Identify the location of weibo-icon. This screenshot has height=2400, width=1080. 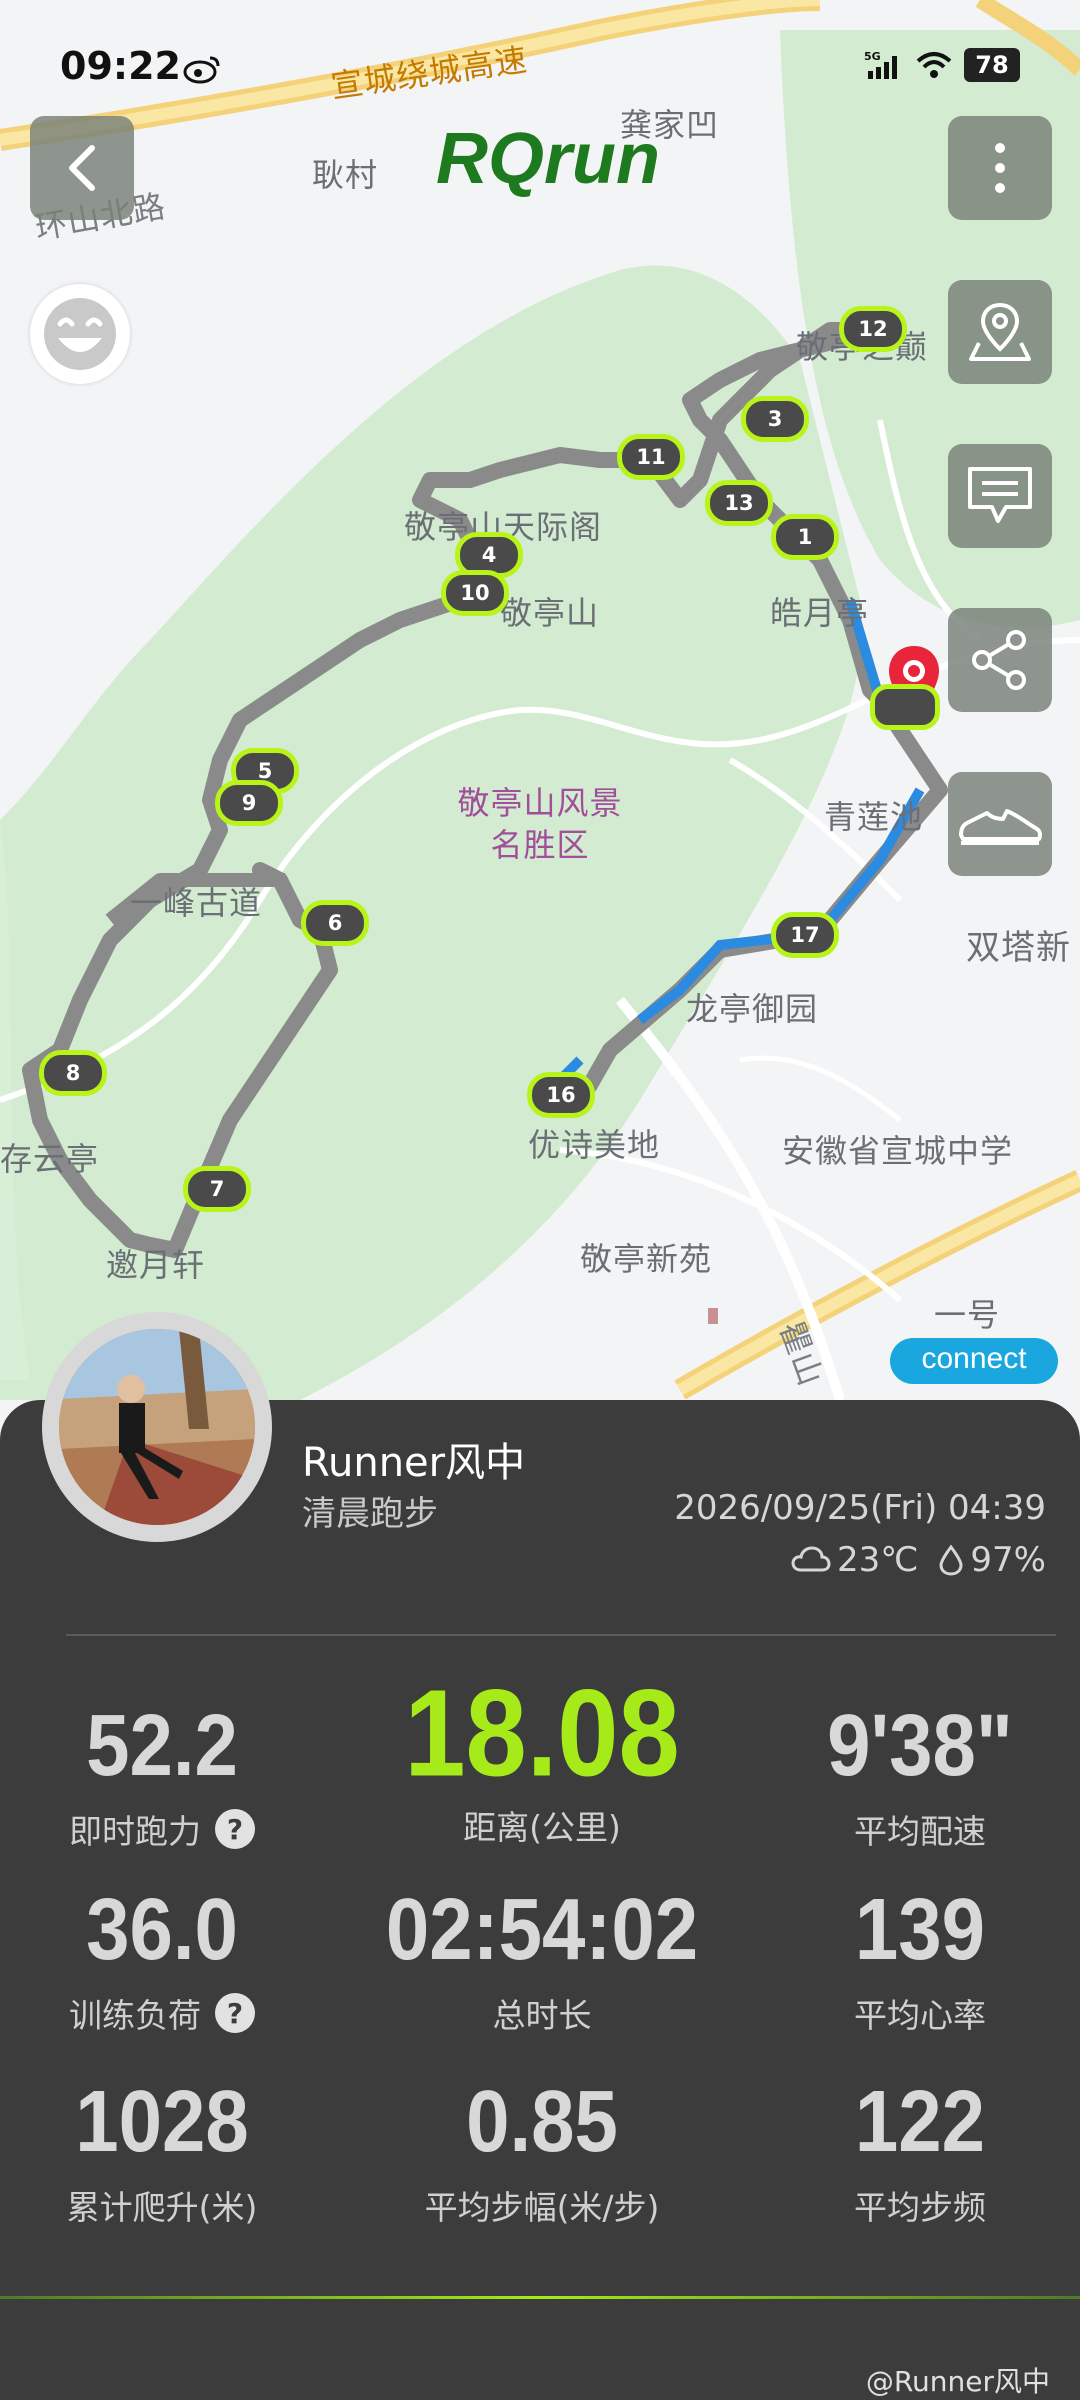
(202, 72).